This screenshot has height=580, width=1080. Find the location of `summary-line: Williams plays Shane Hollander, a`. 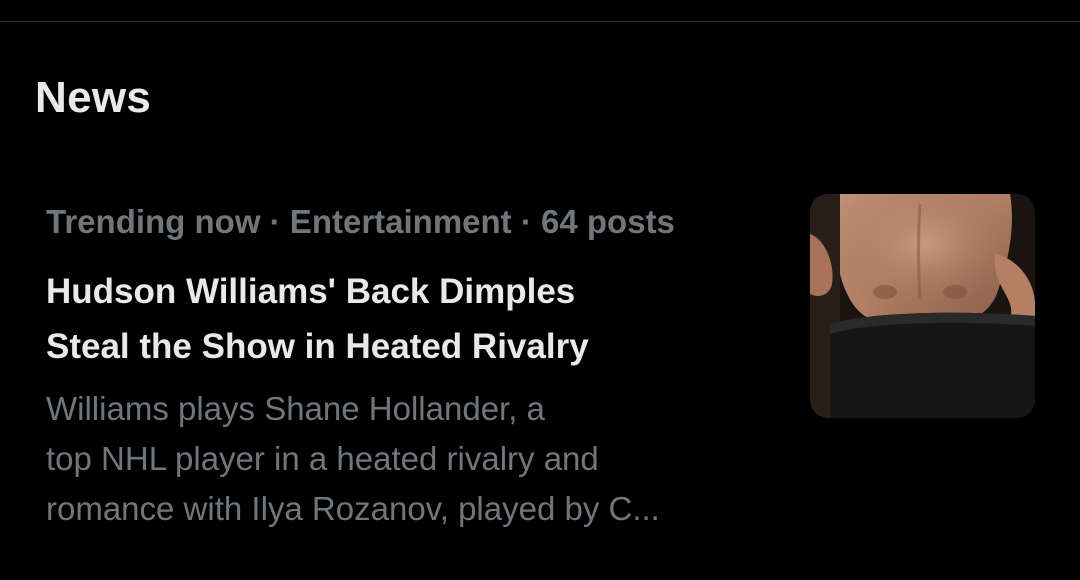

summary-line: Williams plays Shane Hollander, a is located at coordinates (295, 408).